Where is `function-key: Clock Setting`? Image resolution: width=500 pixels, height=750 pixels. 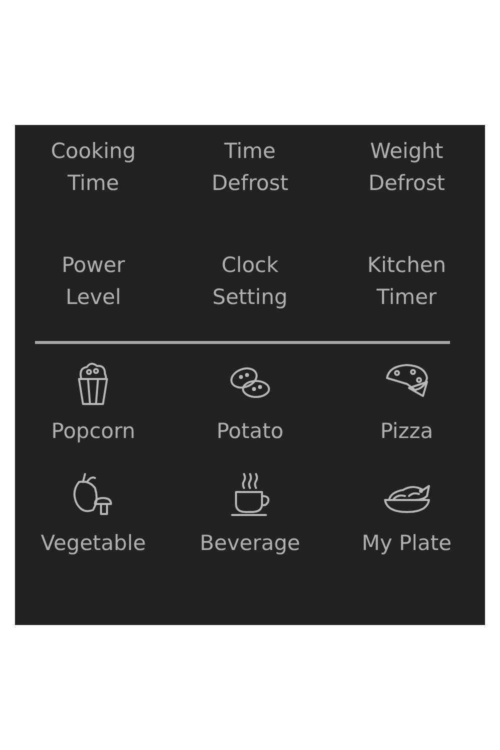
function-key: Clock Setting is located at coordinates (250, 281).